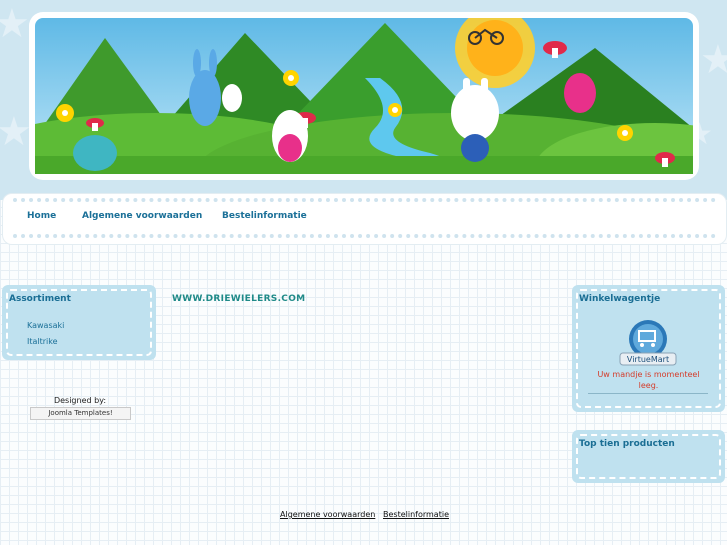  What do you see at coordinates (239, 299) in the screenshot?
I see `site-url-heading: WWW.DRIEWIELERS.COM` at bounding box center [239, 299].